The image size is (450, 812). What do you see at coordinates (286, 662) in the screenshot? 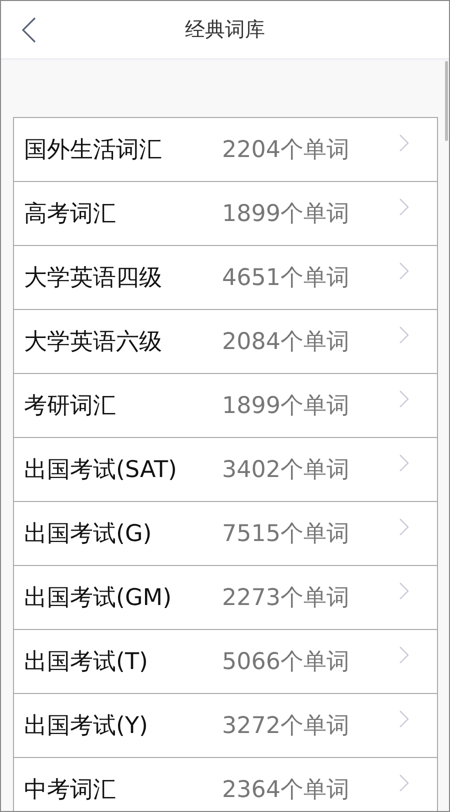
I see `word-count: 5066个单词` at bounding box center [286, 662].